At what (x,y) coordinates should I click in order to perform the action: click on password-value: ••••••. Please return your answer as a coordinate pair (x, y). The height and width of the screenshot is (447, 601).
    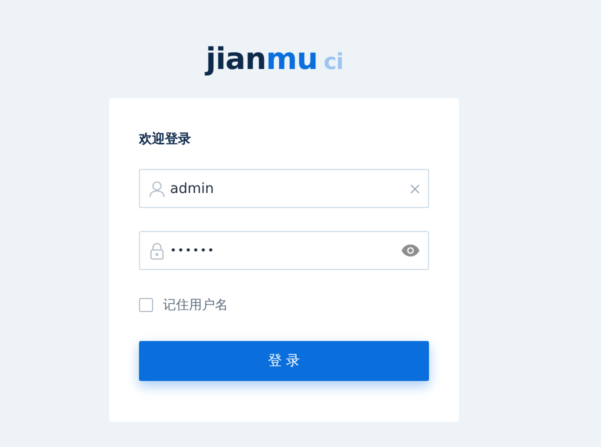
    Looking at the image, I should click on (193, 250).